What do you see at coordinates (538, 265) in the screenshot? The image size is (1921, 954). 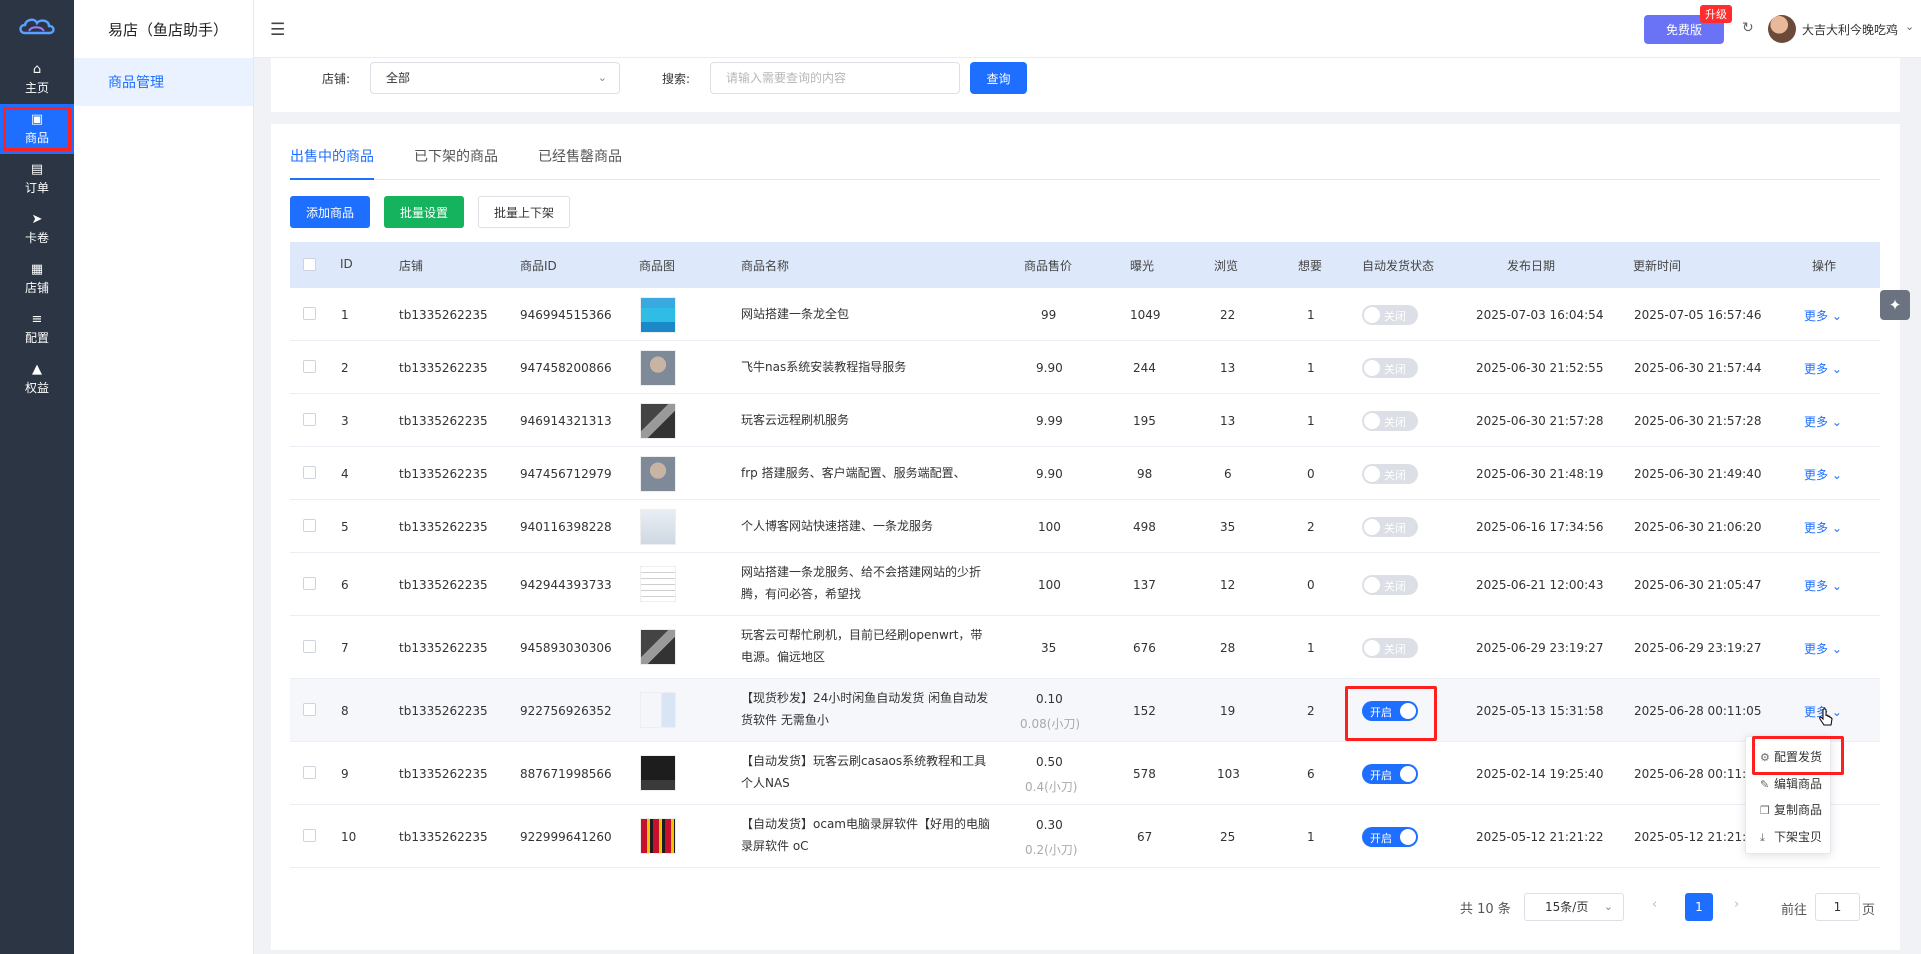 I see `column-header: 商品ID` at bounding box center [538, 265].